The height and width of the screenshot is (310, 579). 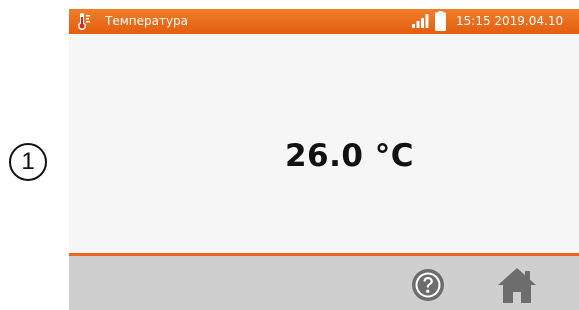 What do you see at coordinates (349, 156) in the screenshot?
I see `temperature-reading: 26.0 °C` at bounding box center [349, 156].